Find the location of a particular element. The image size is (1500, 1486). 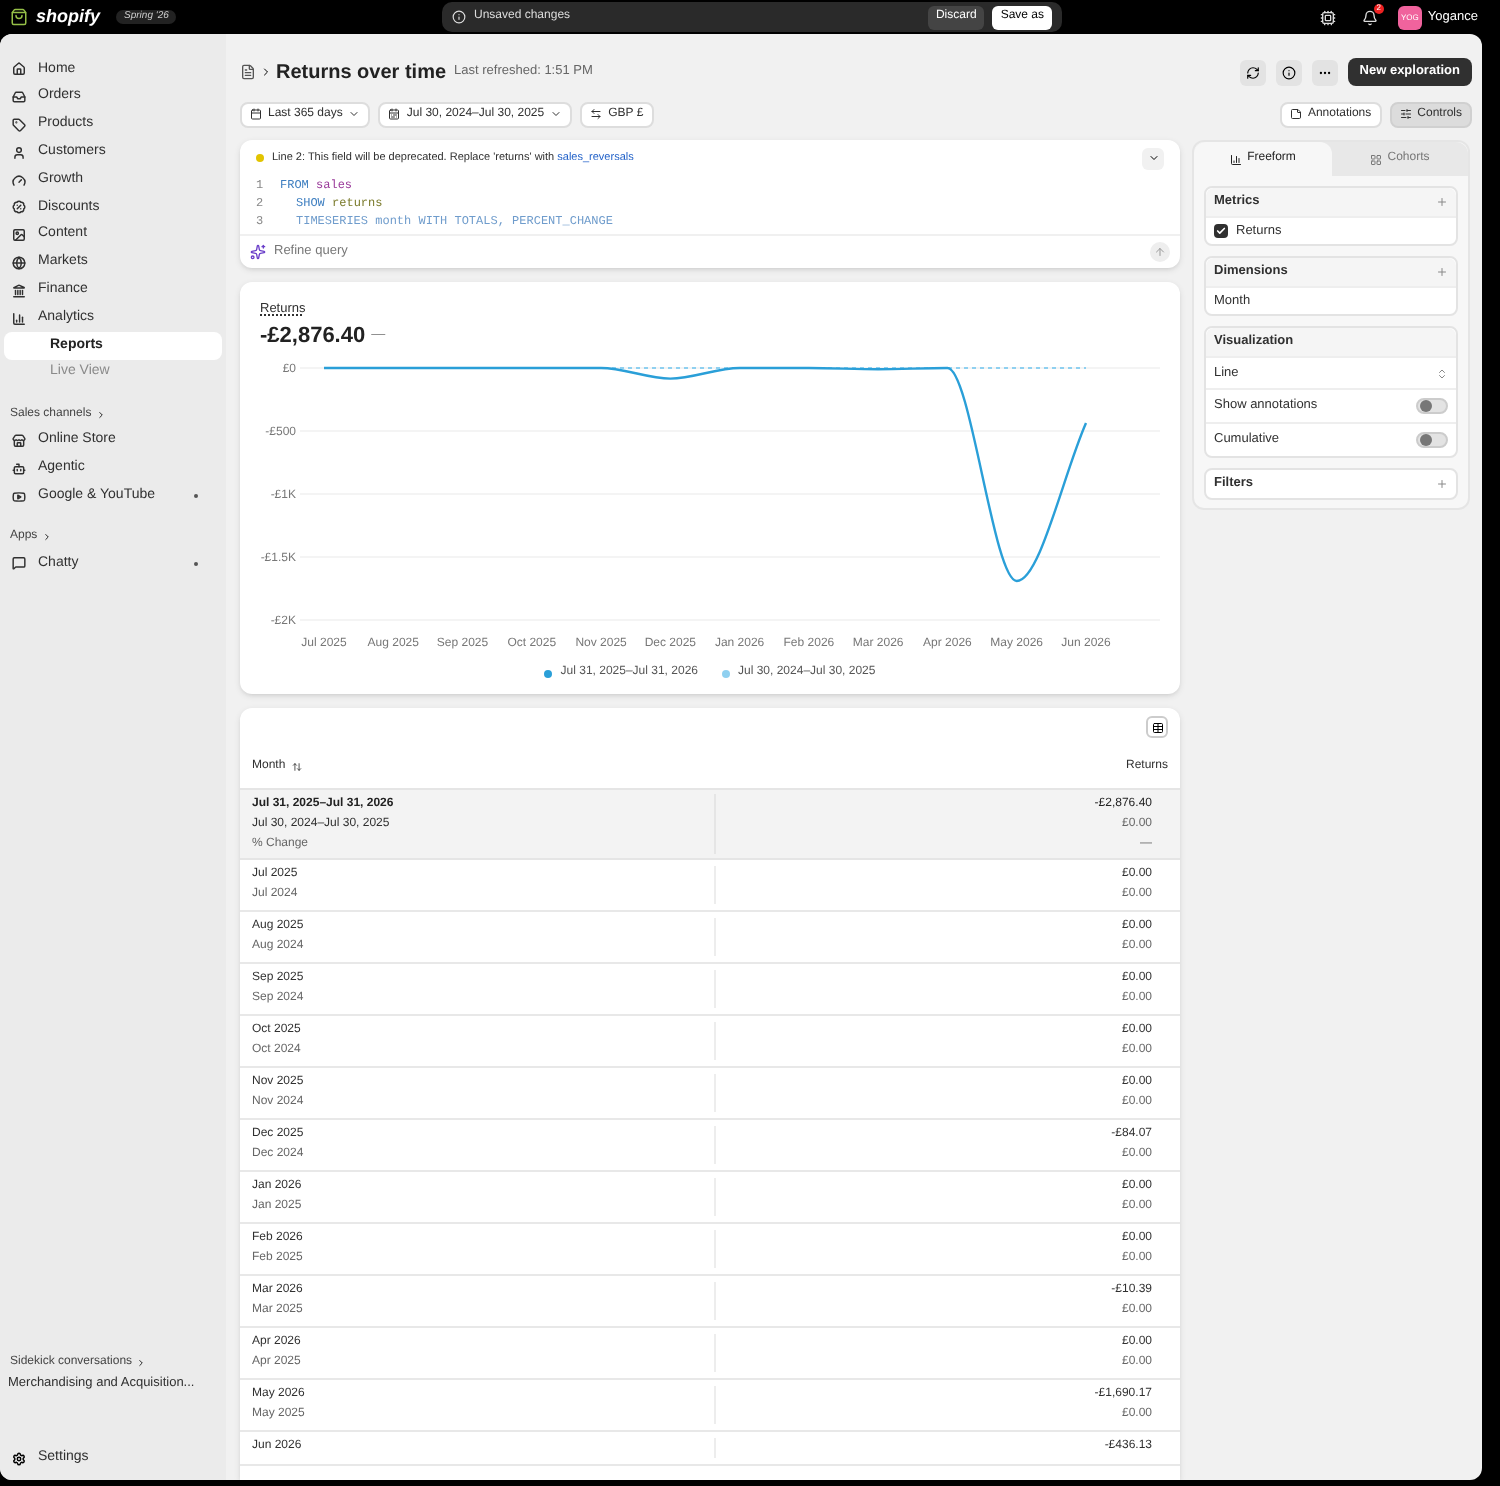

robot-icon is located at coordinates (19, 468).